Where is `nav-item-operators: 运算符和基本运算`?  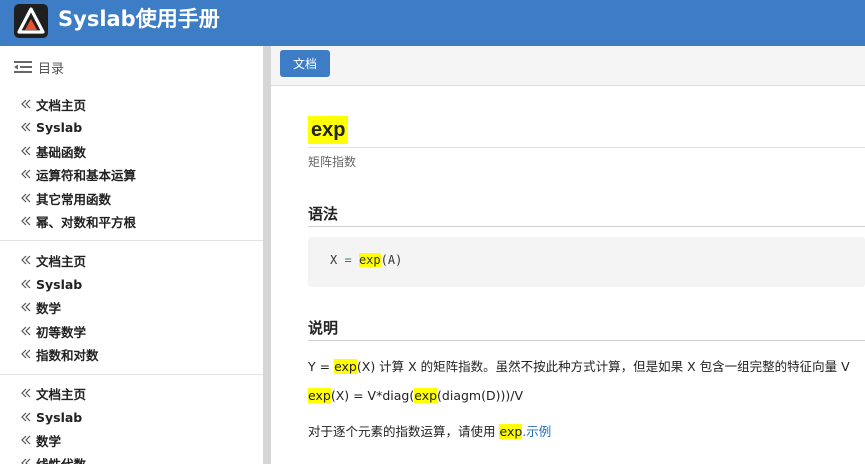
nav-item-operators: 运算符和基本运算 is located at coordinates (78, 174).